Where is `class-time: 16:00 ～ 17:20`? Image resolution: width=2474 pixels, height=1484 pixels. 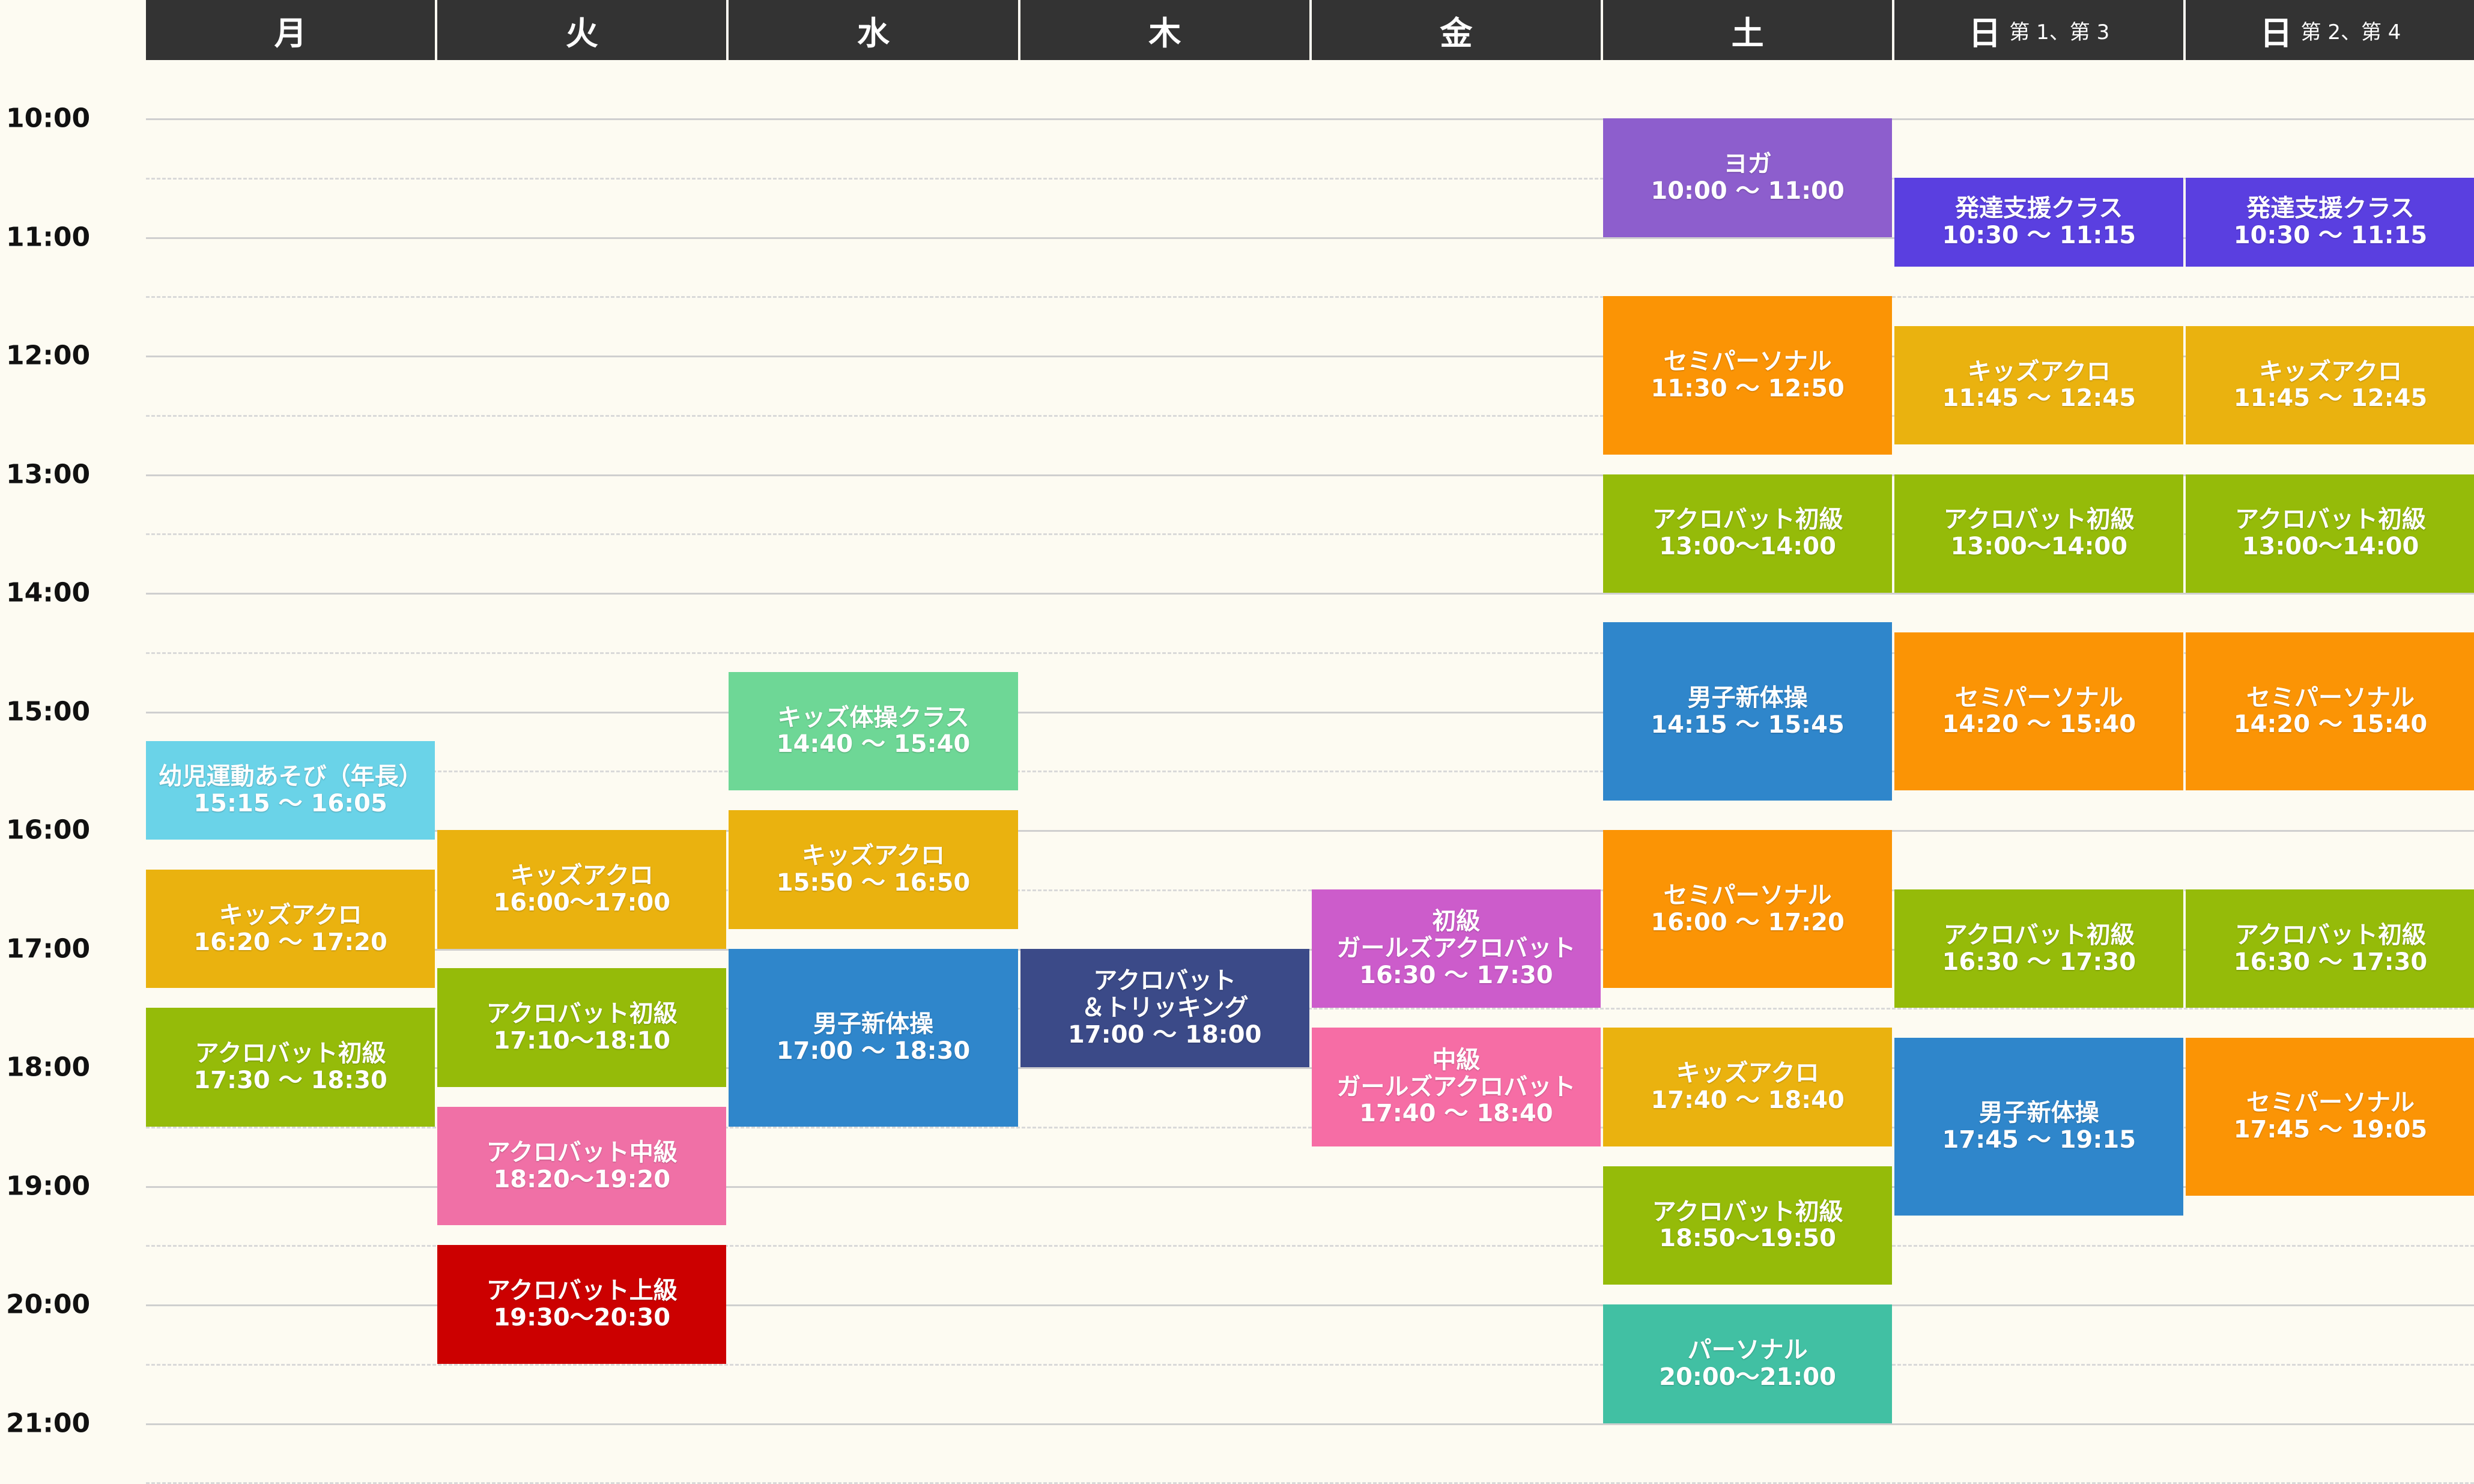 class-time: 16:00 ～ 17:20 is located at coordinates (1748, 922).